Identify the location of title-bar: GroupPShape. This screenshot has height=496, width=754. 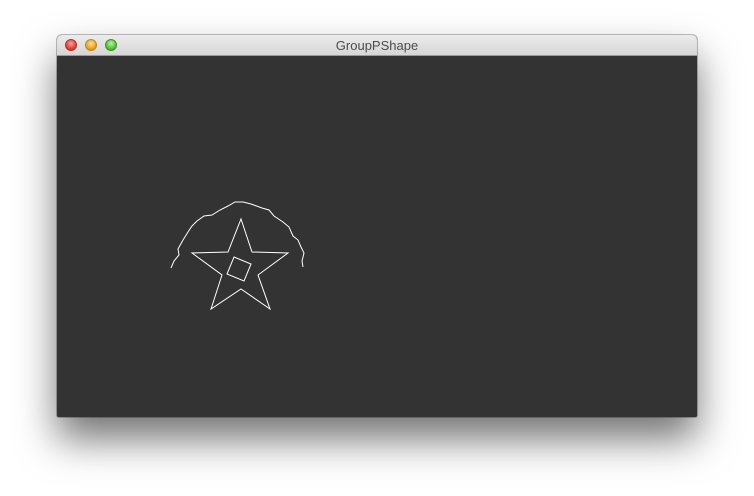
(377, 45).